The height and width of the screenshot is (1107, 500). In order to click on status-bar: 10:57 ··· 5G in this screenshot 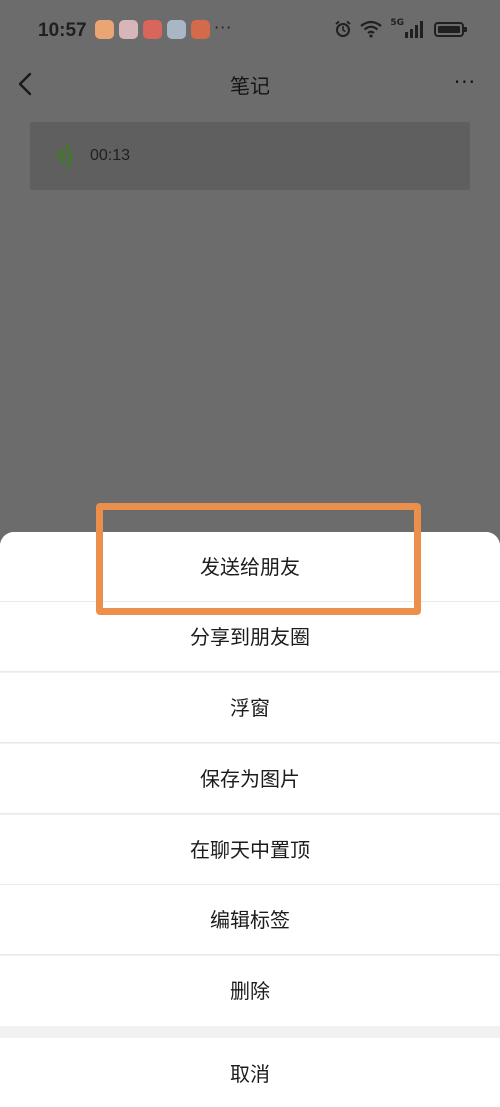, I will do `click(250, 31)`.